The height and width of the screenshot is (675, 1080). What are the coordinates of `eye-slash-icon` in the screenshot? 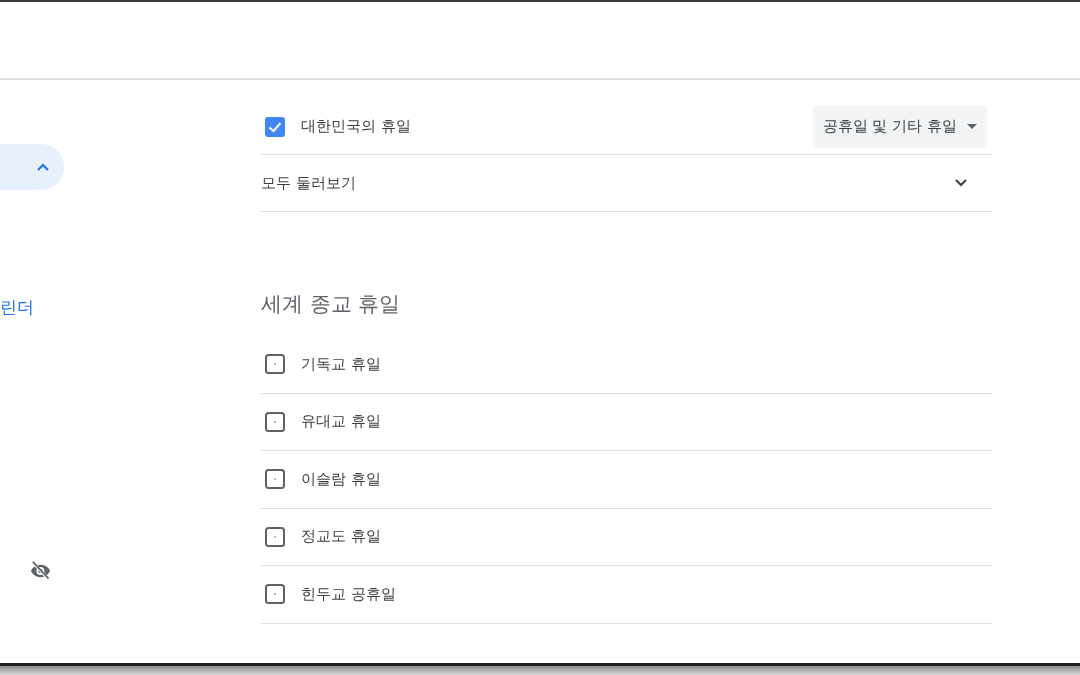 It's located at (40, 570).